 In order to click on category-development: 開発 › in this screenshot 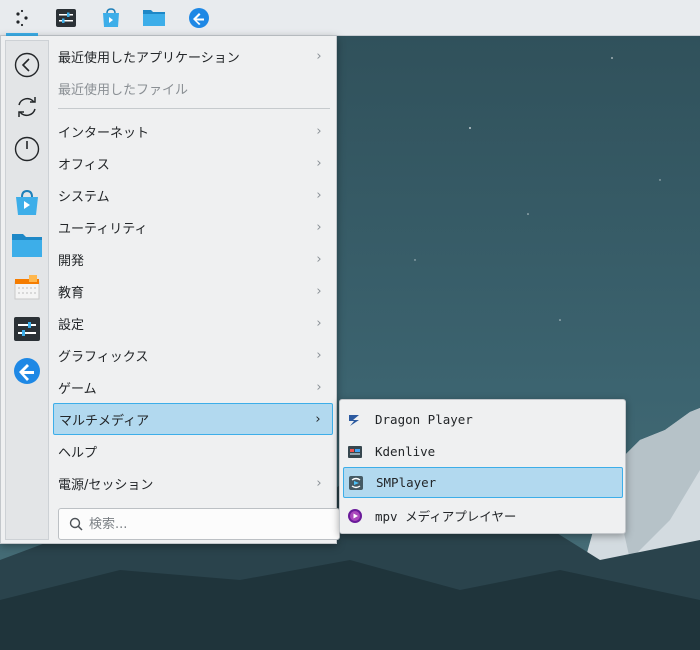, I will do `click(193, 259)`.